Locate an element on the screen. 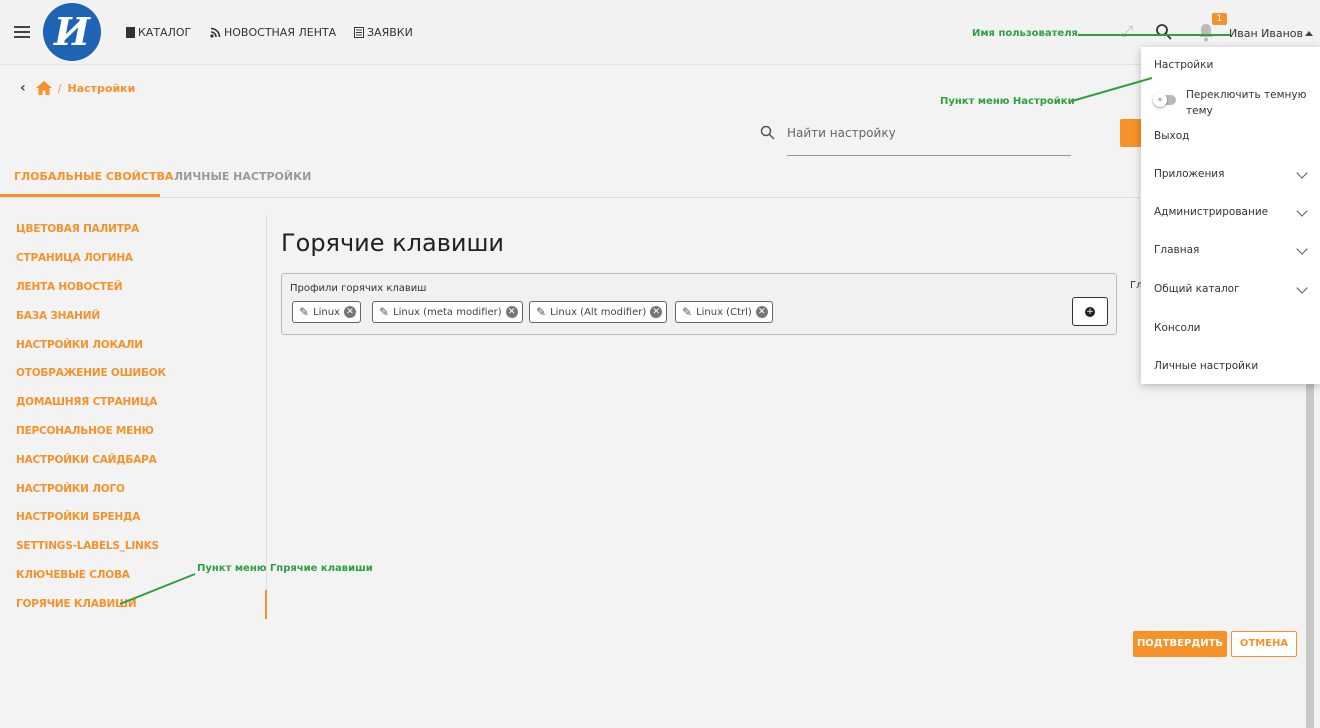  nav-news-feed: НОВОСТНАЯ ЛЕНТА is located at coordinates (273, 32).